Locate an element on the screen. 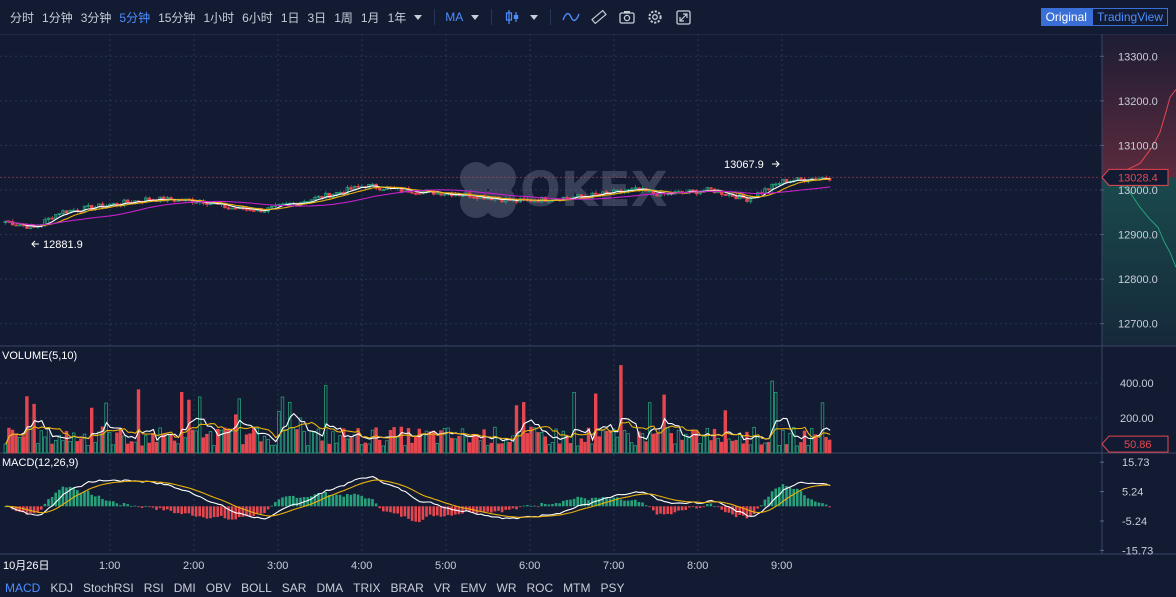 The width and height of the screenshot is (1176, 597). interval-9: 1周 is located at coordinates (343, 17).